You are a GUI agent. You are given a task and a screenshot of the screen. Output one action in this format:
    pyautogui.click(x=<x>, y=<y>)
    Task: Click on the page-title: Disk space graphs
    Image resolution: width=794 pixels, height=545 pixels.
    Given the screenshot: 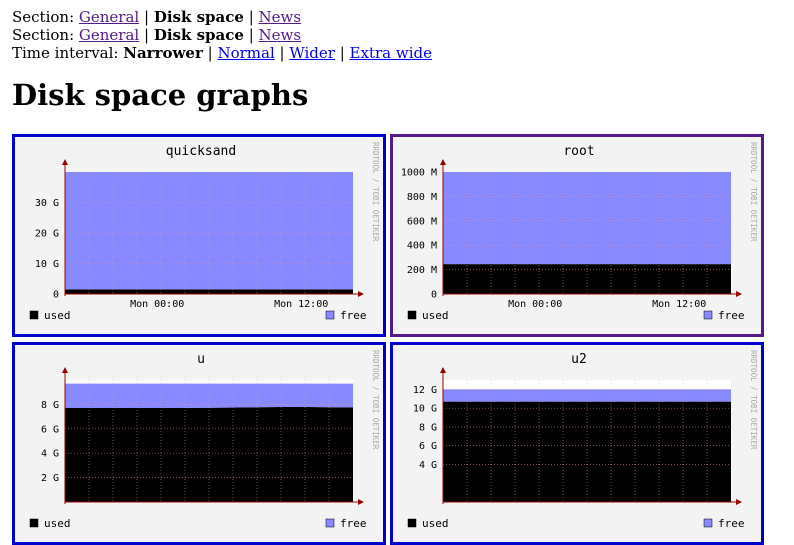 What is the action you would take?
    pyautogui.click(x=160, y=95)
    